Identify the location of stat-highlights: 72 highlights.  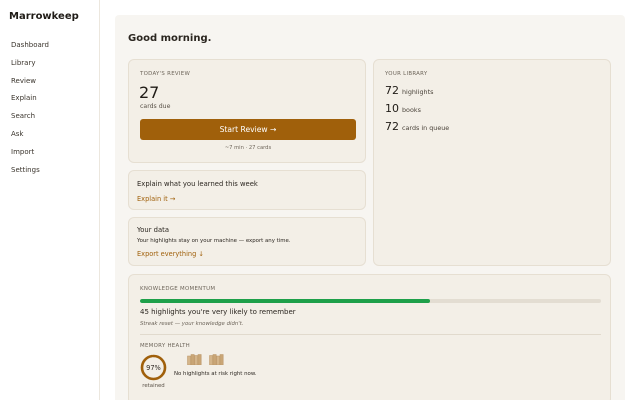
(409, 90).